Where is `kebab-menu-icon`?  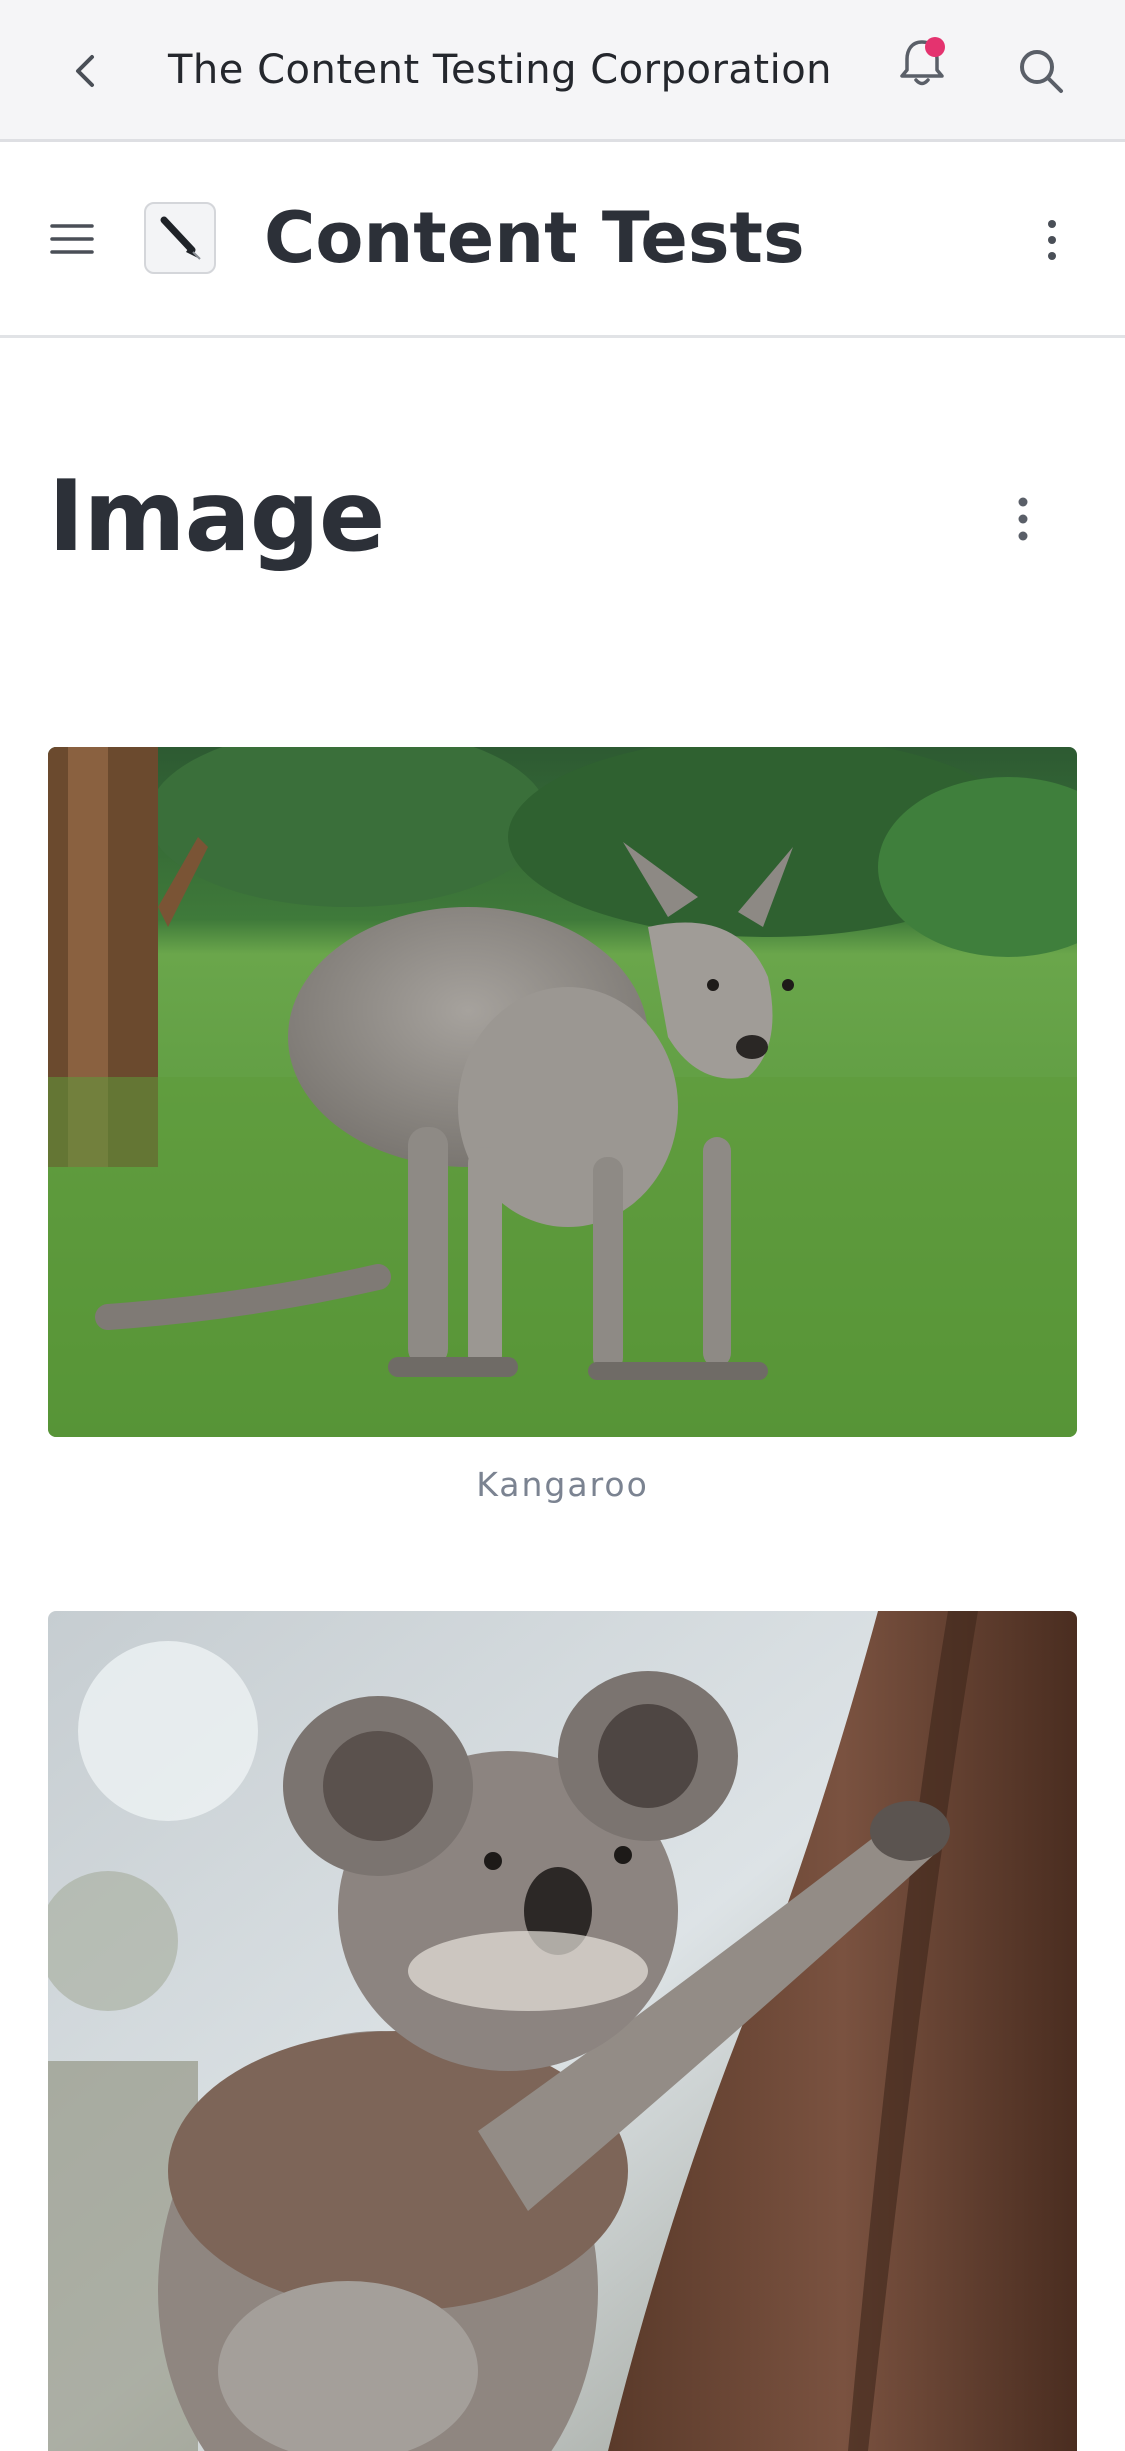 kebab-menu-icon is located at coordinates (1052, 240).